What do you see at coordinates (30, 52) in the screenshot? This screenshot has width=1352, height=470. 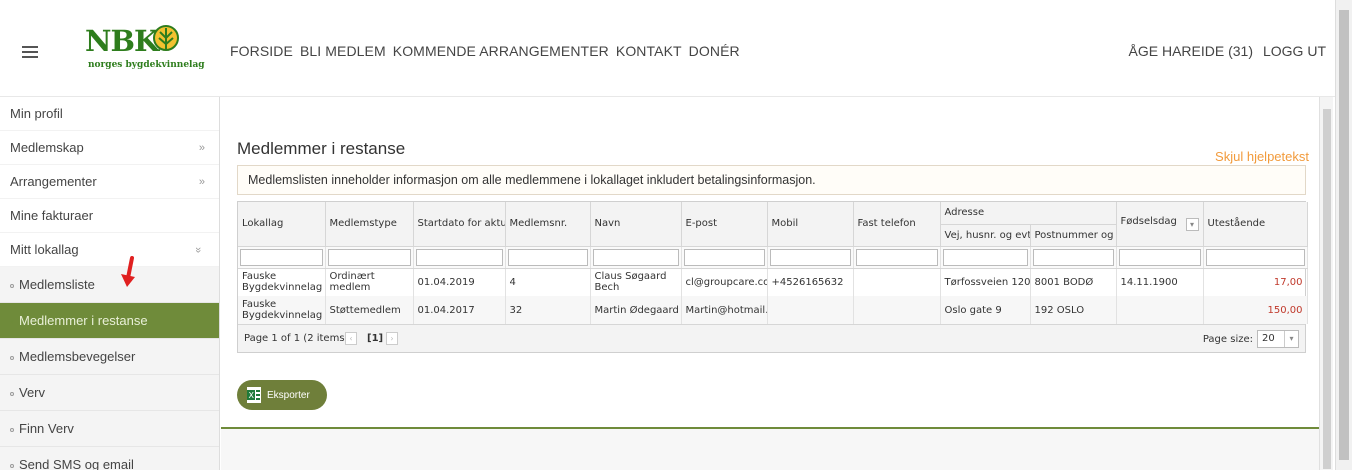 I see `hamburger-menu-icon` at bounding box center [30, 52].